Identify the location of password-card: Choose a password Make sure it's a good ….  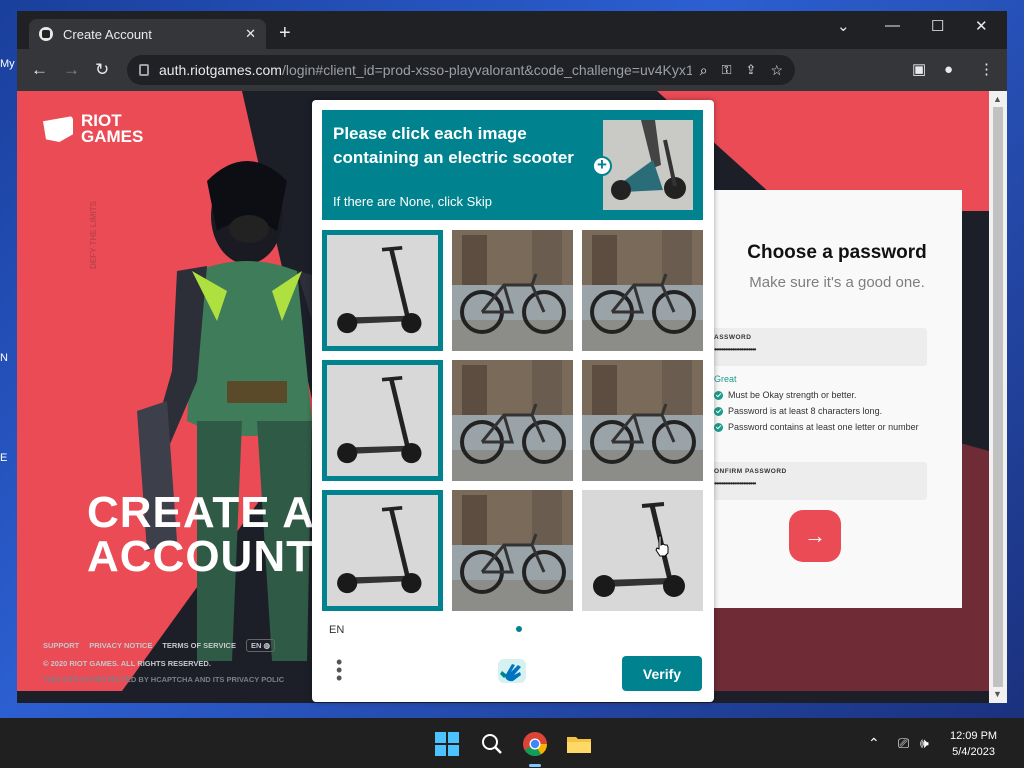
(837, 399).